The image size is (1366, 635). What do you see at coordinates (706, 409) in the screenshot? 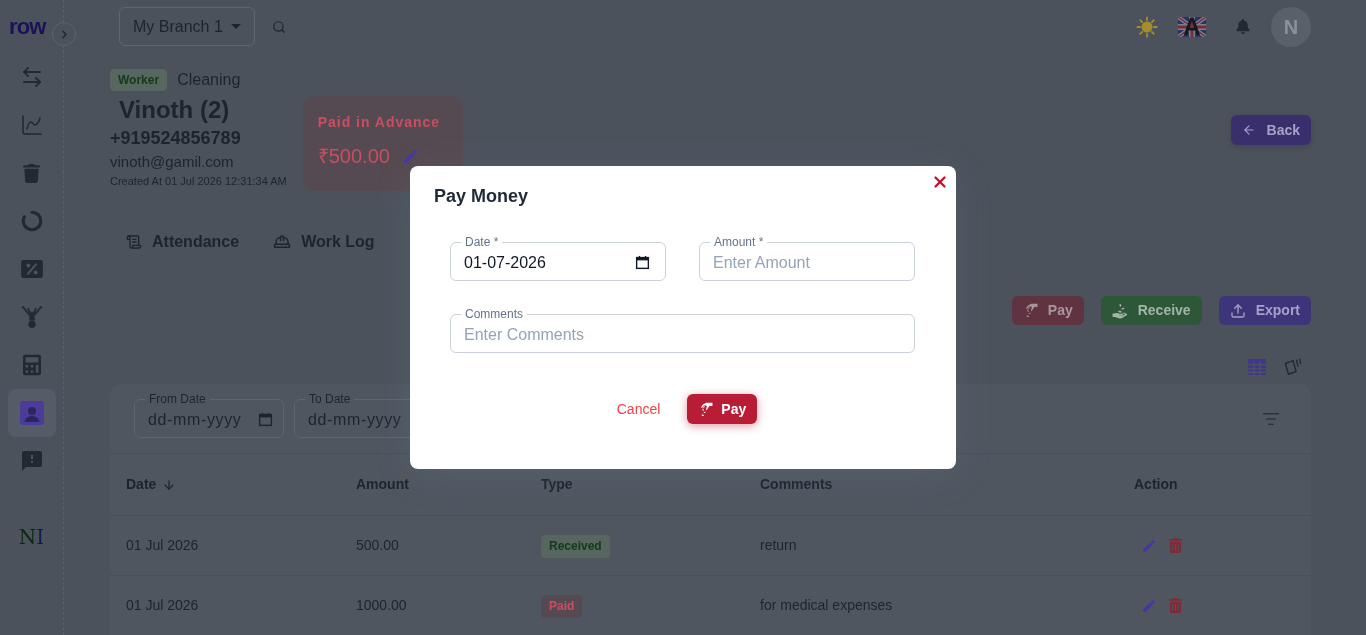
I see `hand-coins-icon` at bounding box center [706, 409].